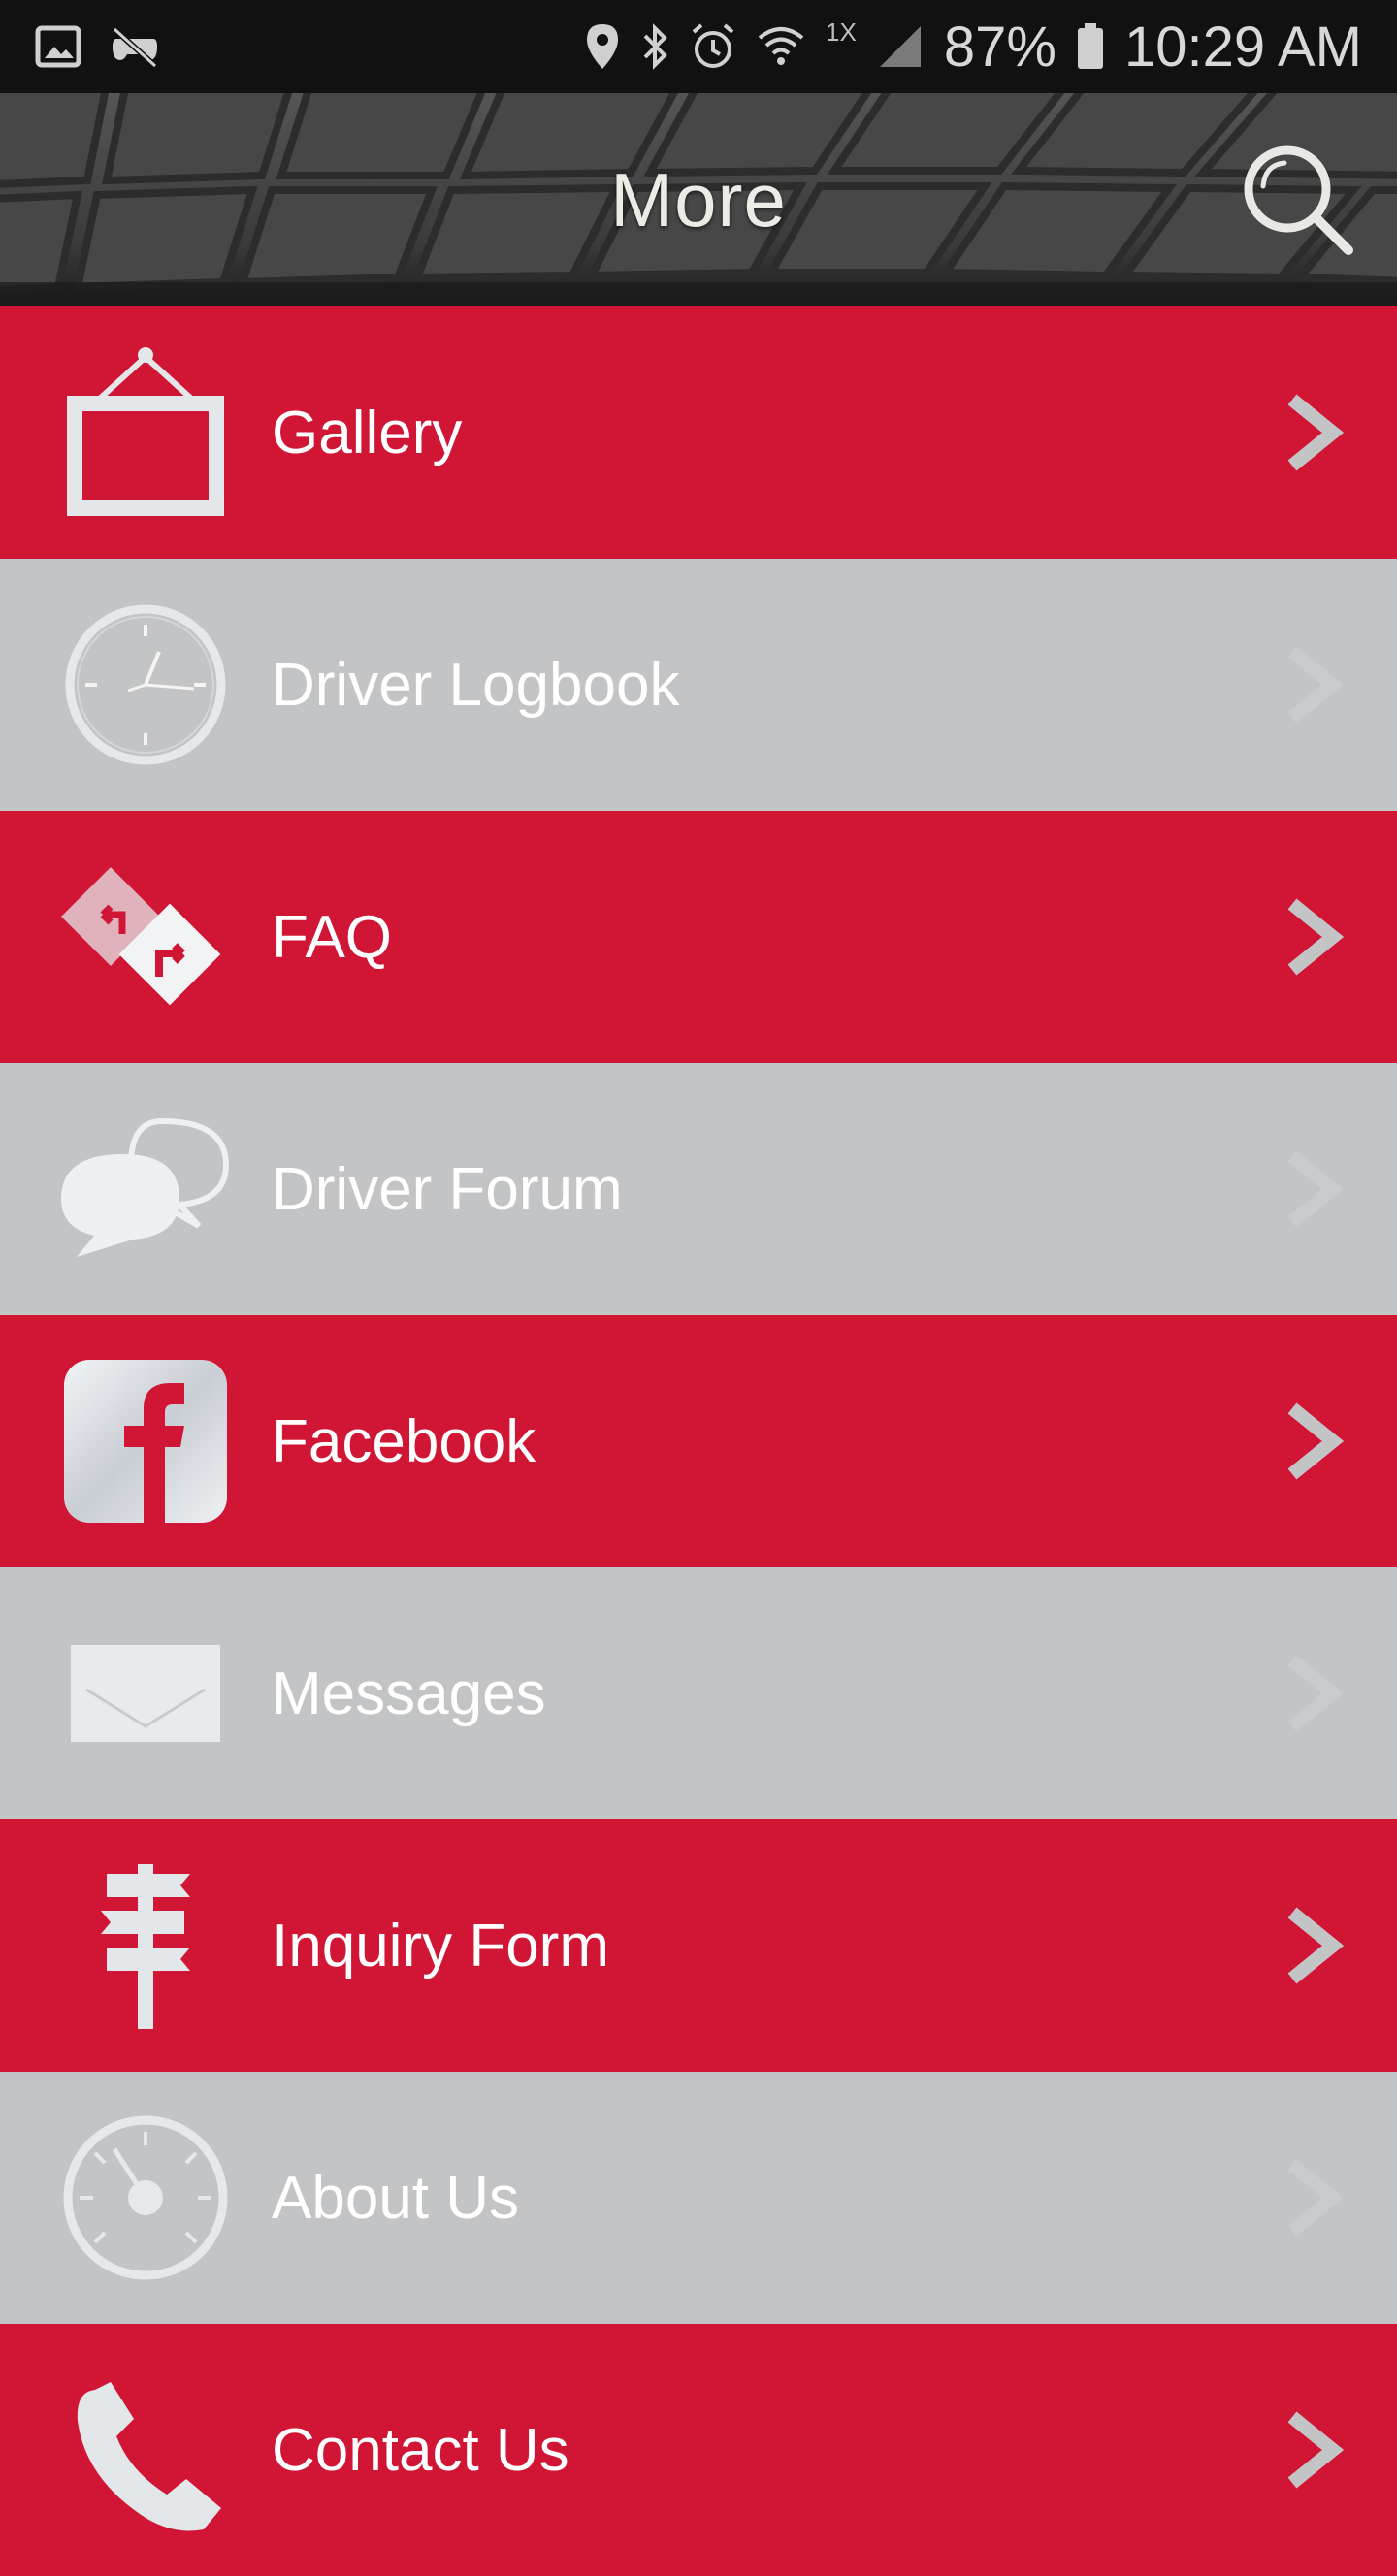 Image resolution: width=1397 pixels, height=2576 pixels. Describe the element at coordinates (58, 46) in the screenshot. I see `image-notification-icon` at that location.